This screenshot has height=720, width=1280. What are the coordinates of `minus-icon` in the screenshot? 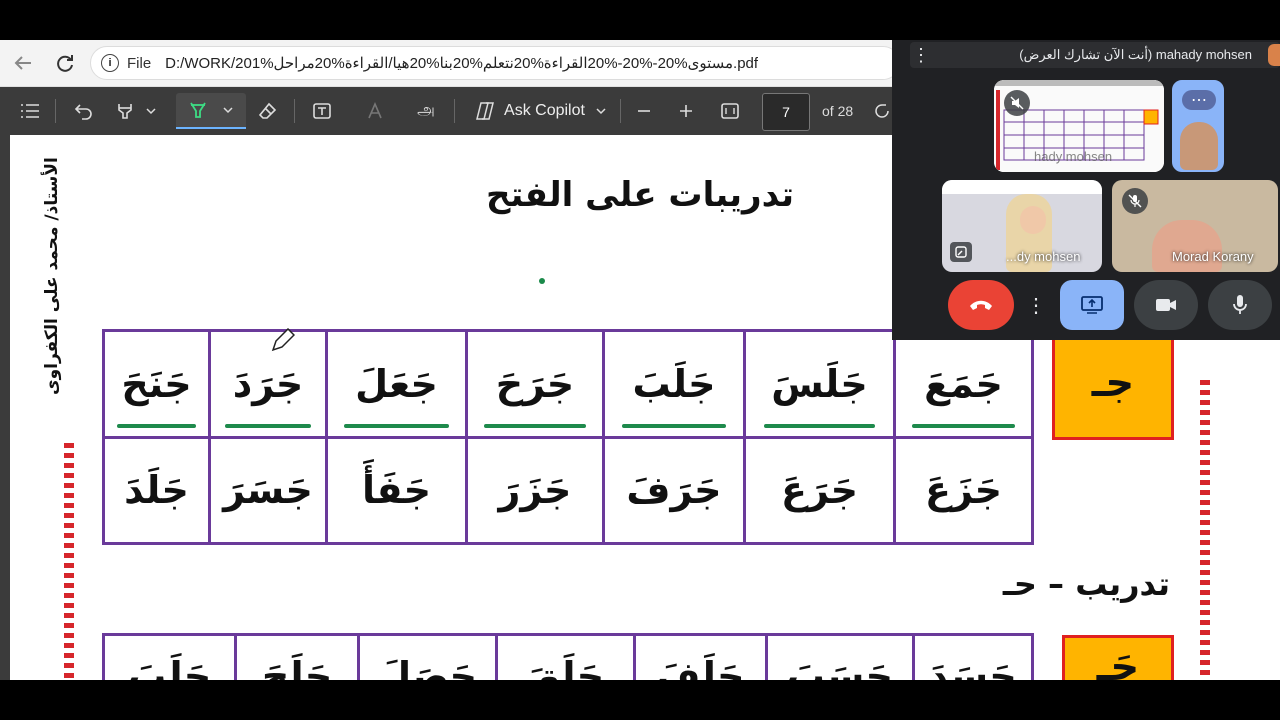 It's located at (644, 111).